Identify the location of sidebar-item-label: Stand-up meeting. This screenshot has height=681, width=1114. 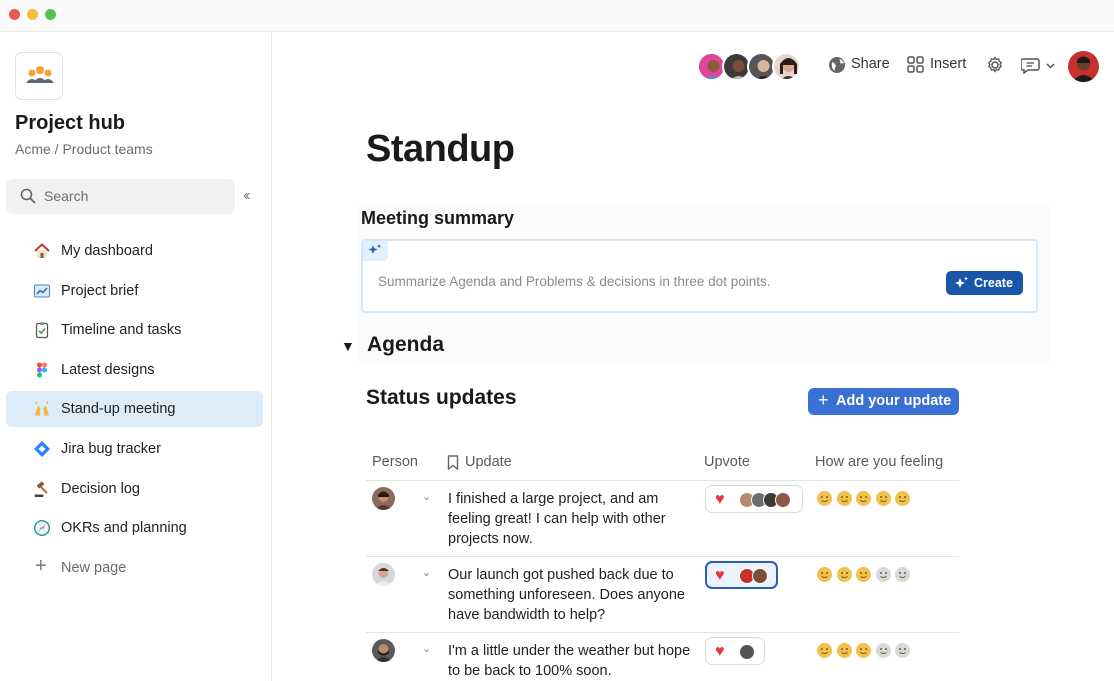
(118, 409).